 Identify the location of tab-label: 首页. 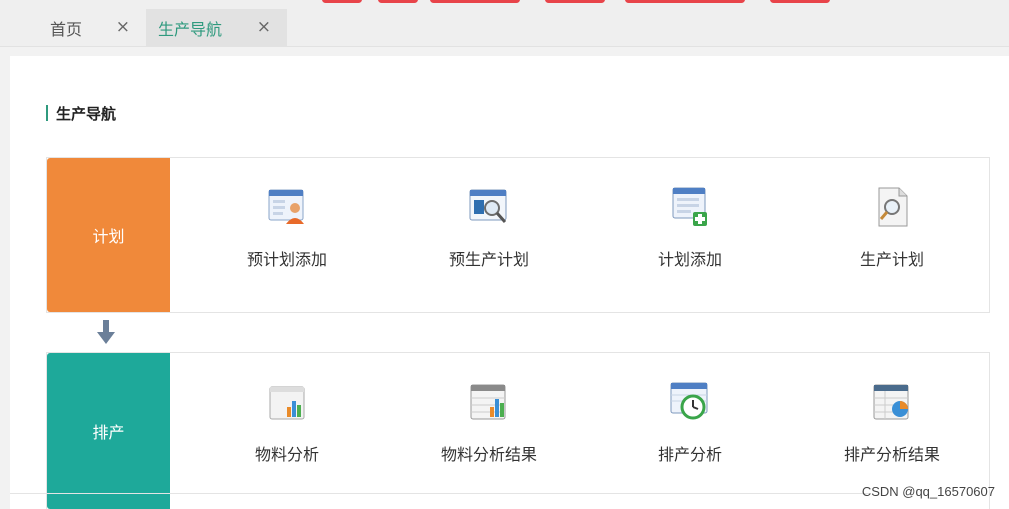
(66, 29).